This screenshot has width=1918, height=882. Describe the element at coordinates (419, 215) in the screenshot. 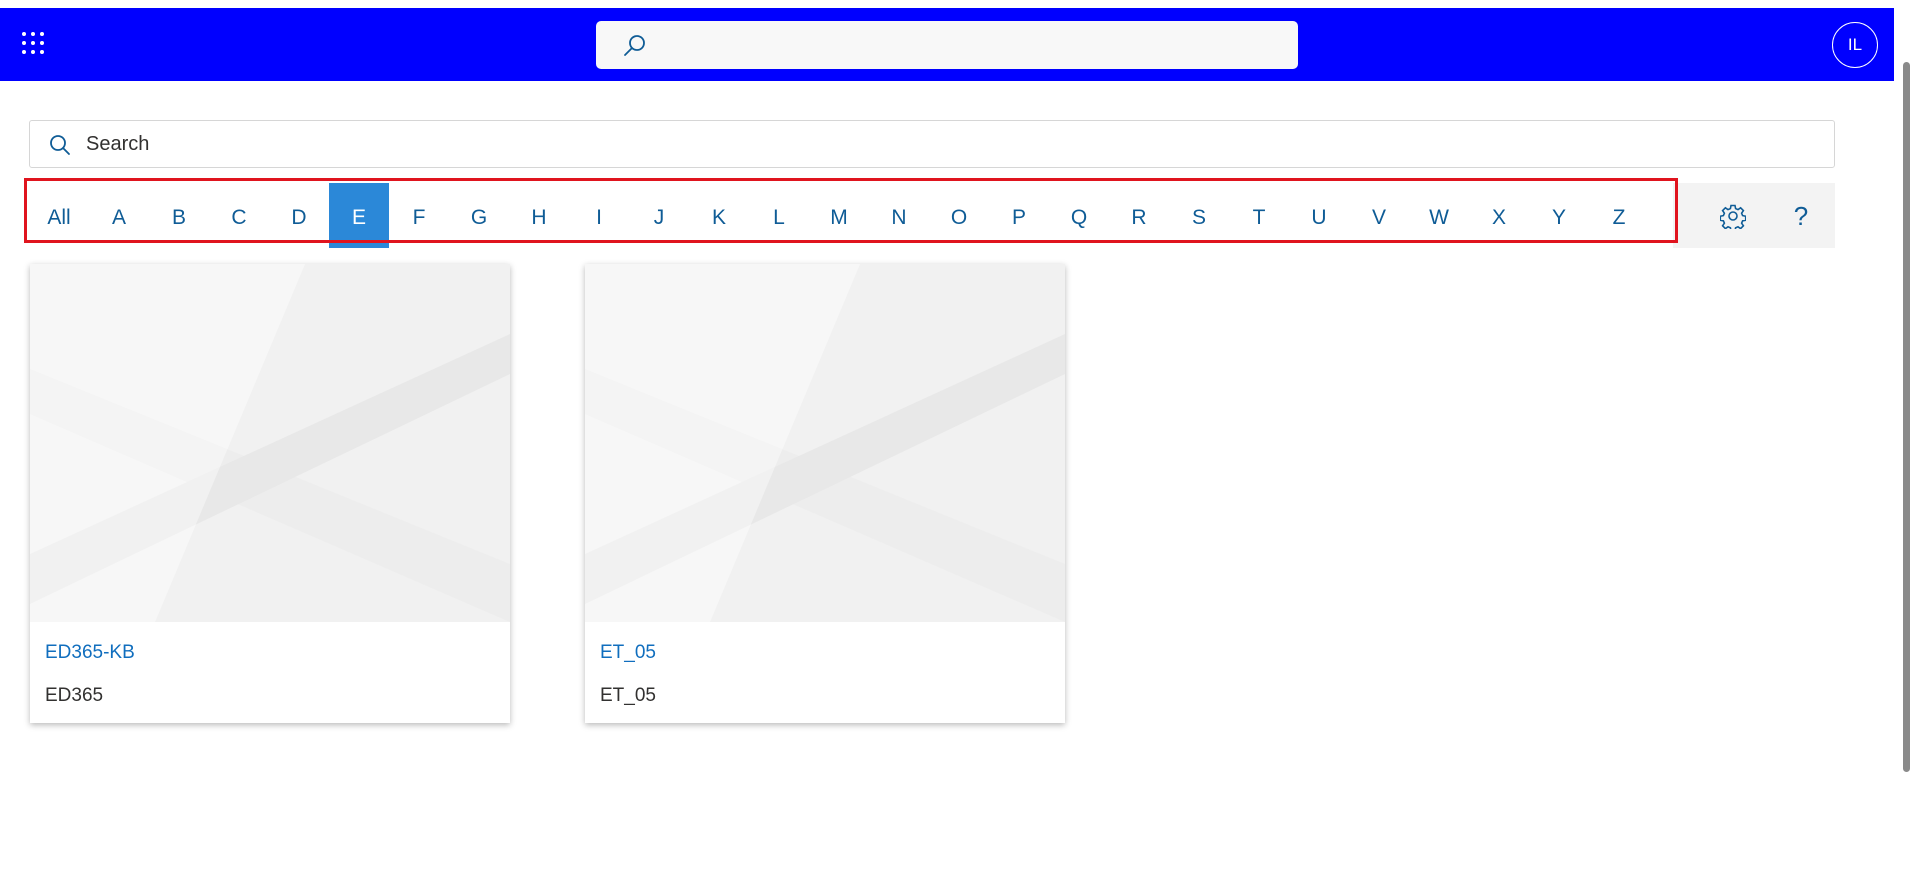

I see `letter-filter-f: F` at that location.